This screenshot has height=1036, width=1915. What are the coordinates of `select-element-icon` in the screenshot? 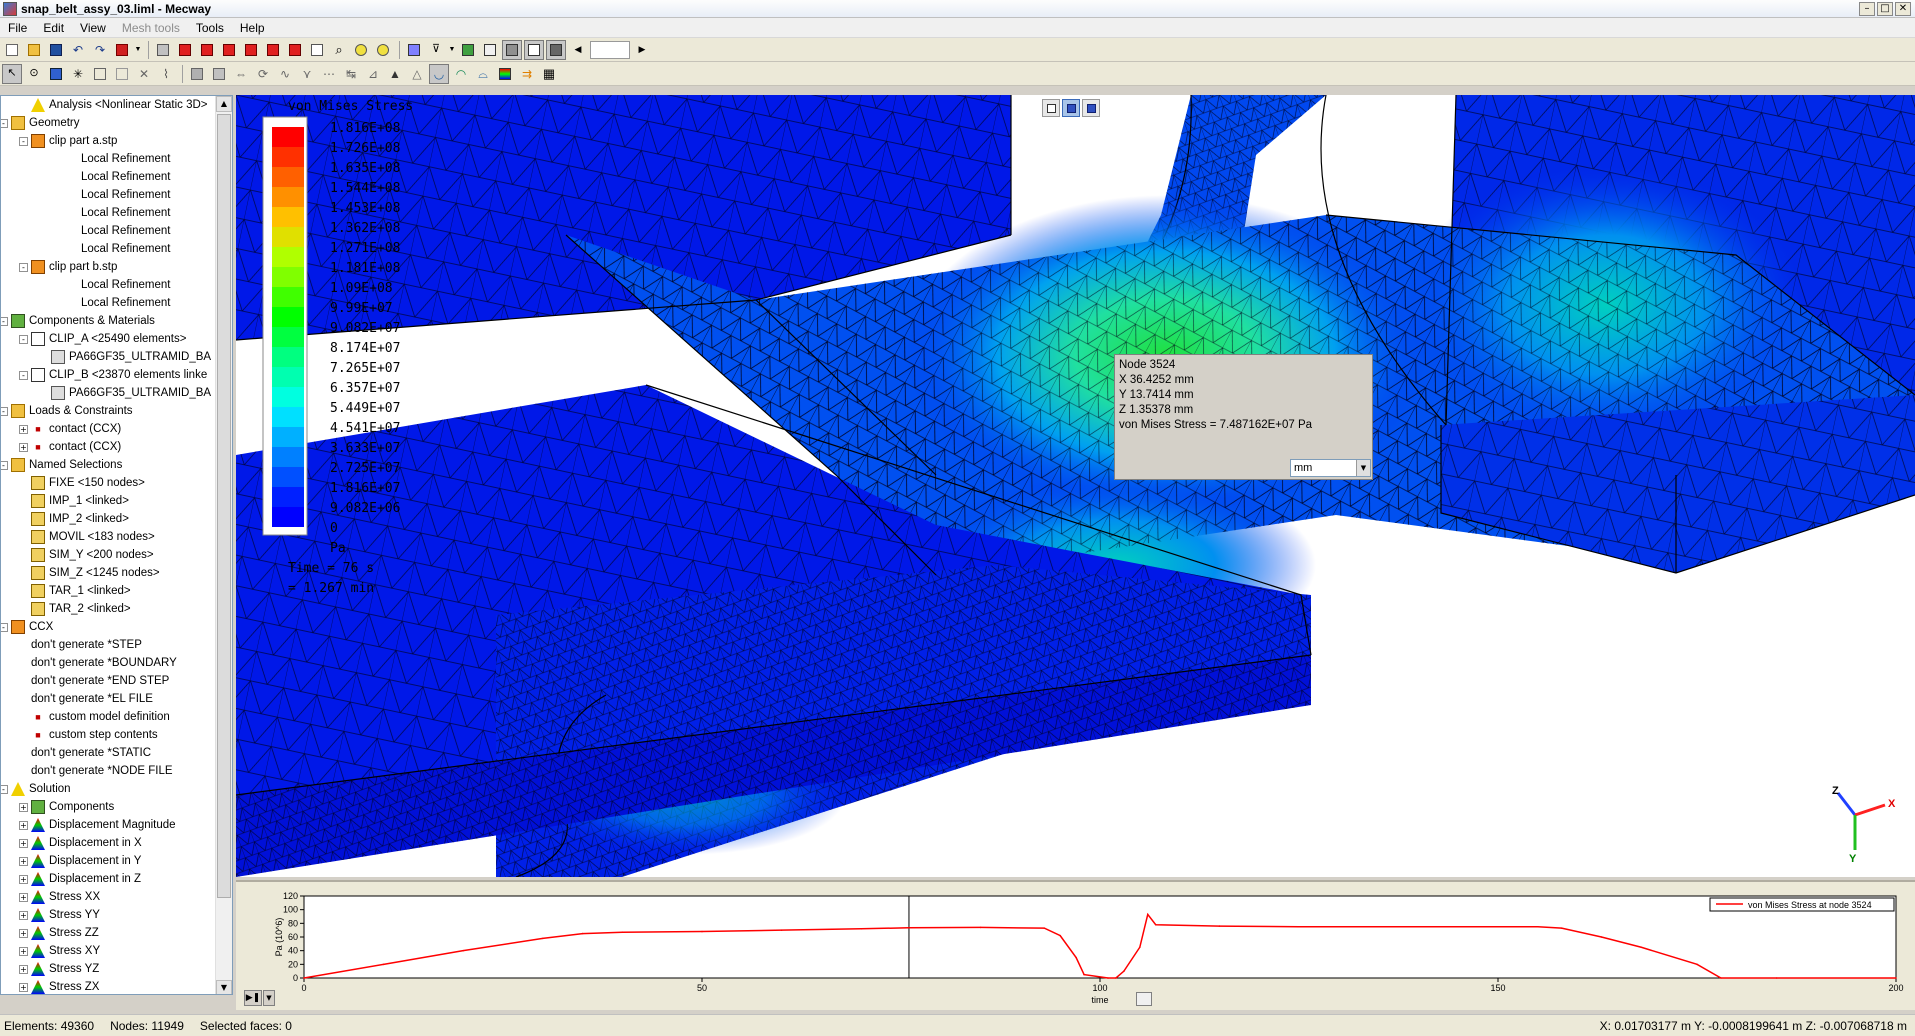 It's located at (56, 74).